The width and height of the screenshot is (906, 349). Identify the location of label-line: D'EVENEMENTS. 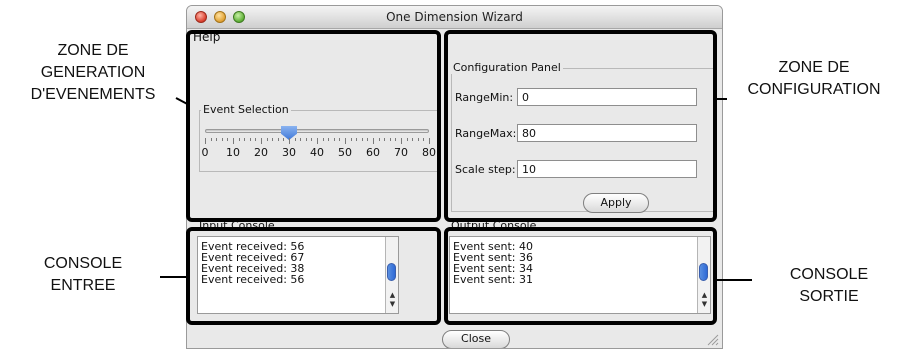
(93, 94).